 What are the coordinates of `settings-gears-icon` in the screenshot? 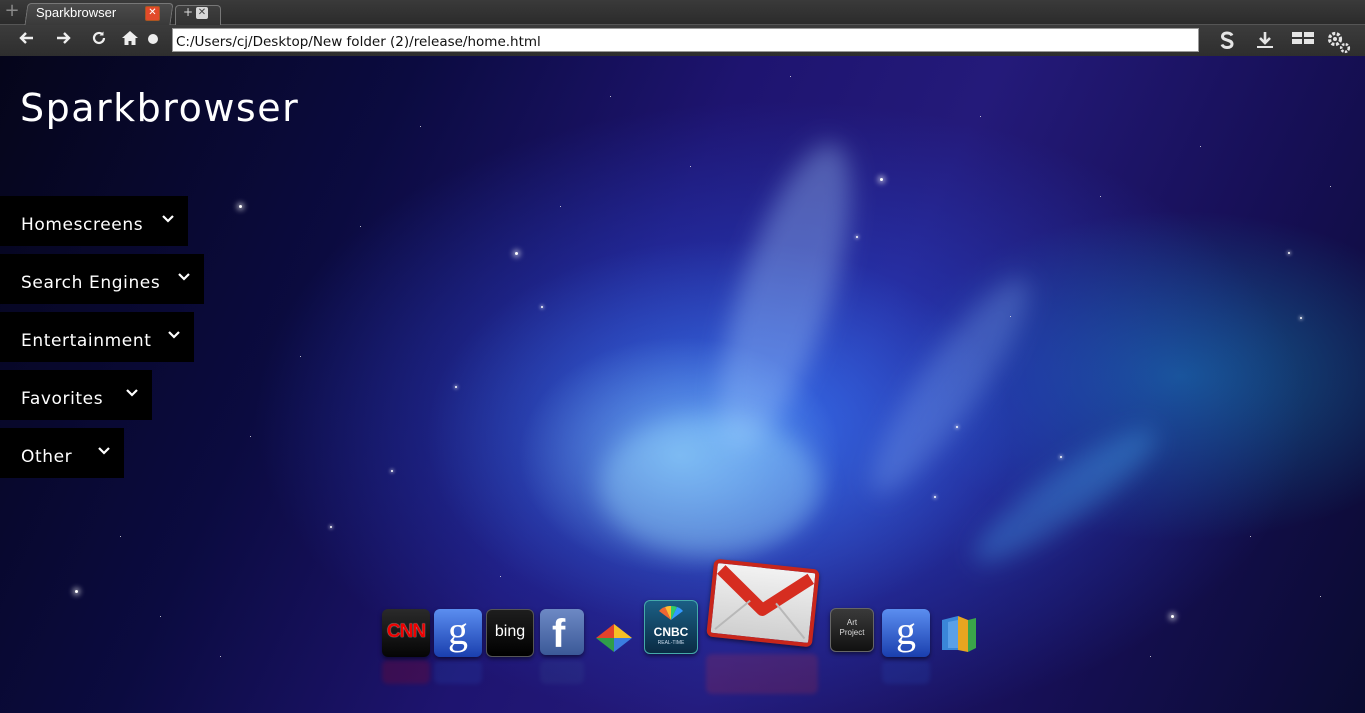 It's located at (1339, 42).